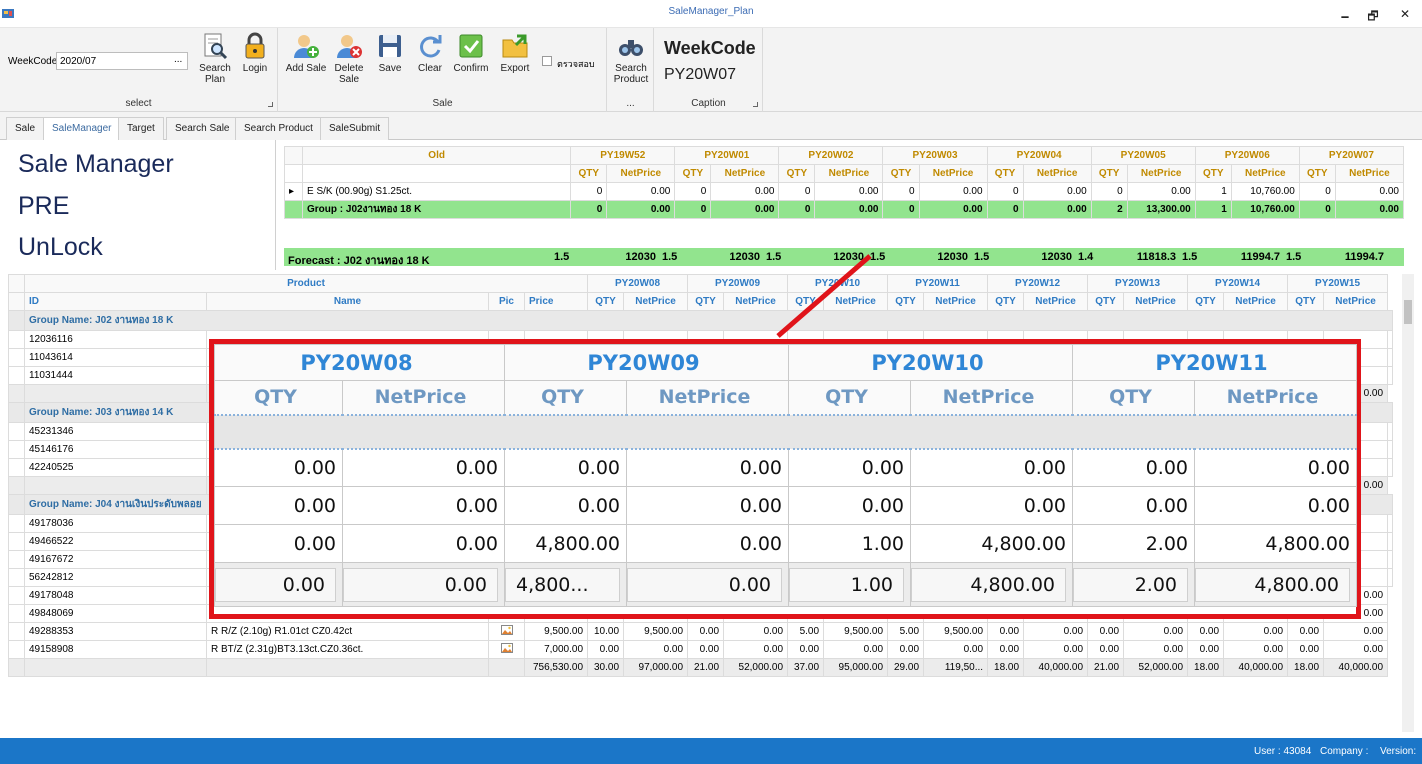 The width and height of the screenshot is (1422, 764). What do you see at coordinates (708, 103) in the screenshot?
I see `group-label-caption: Caption` at bounding box center [708, 103].